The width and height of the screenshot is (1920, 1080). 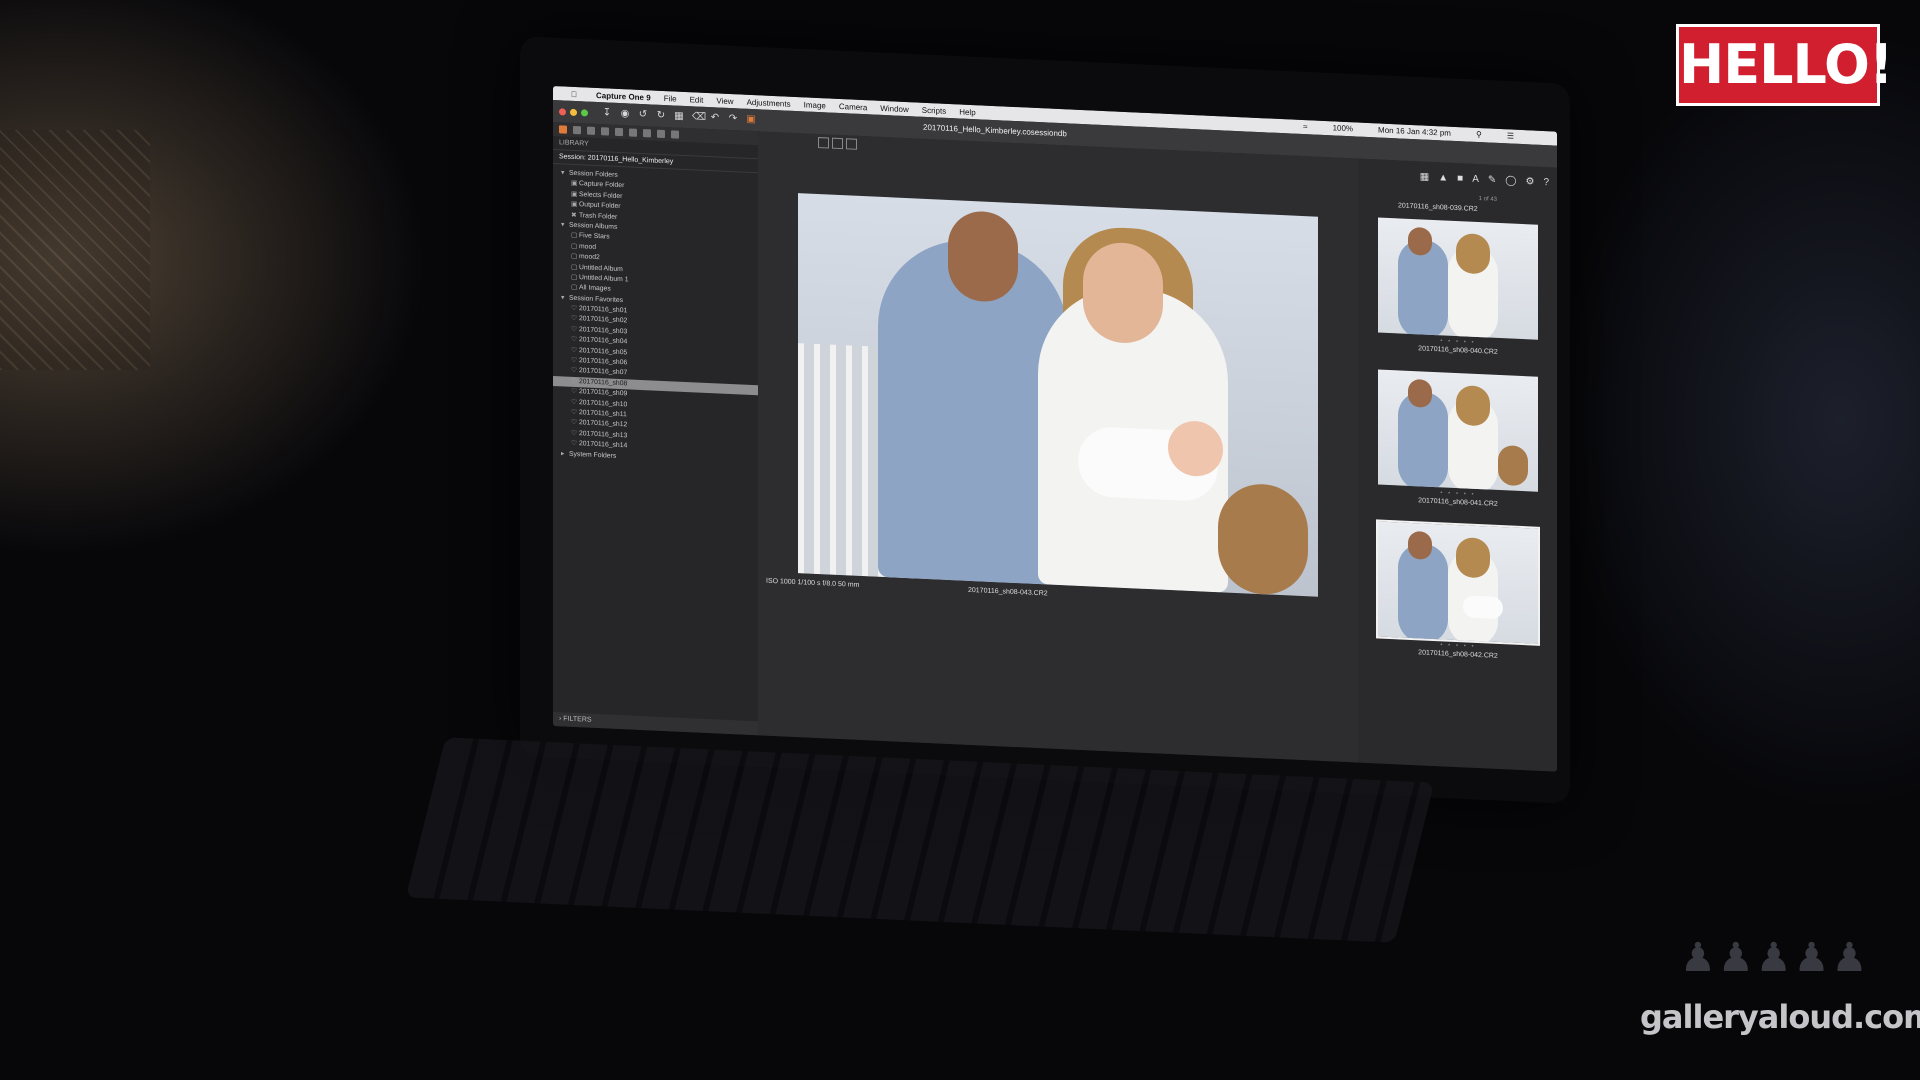 What do you see at coordinates (1443, 177) in the screenshot?
I see `warning-icon: ▲` at bounding box center [1443, 177].